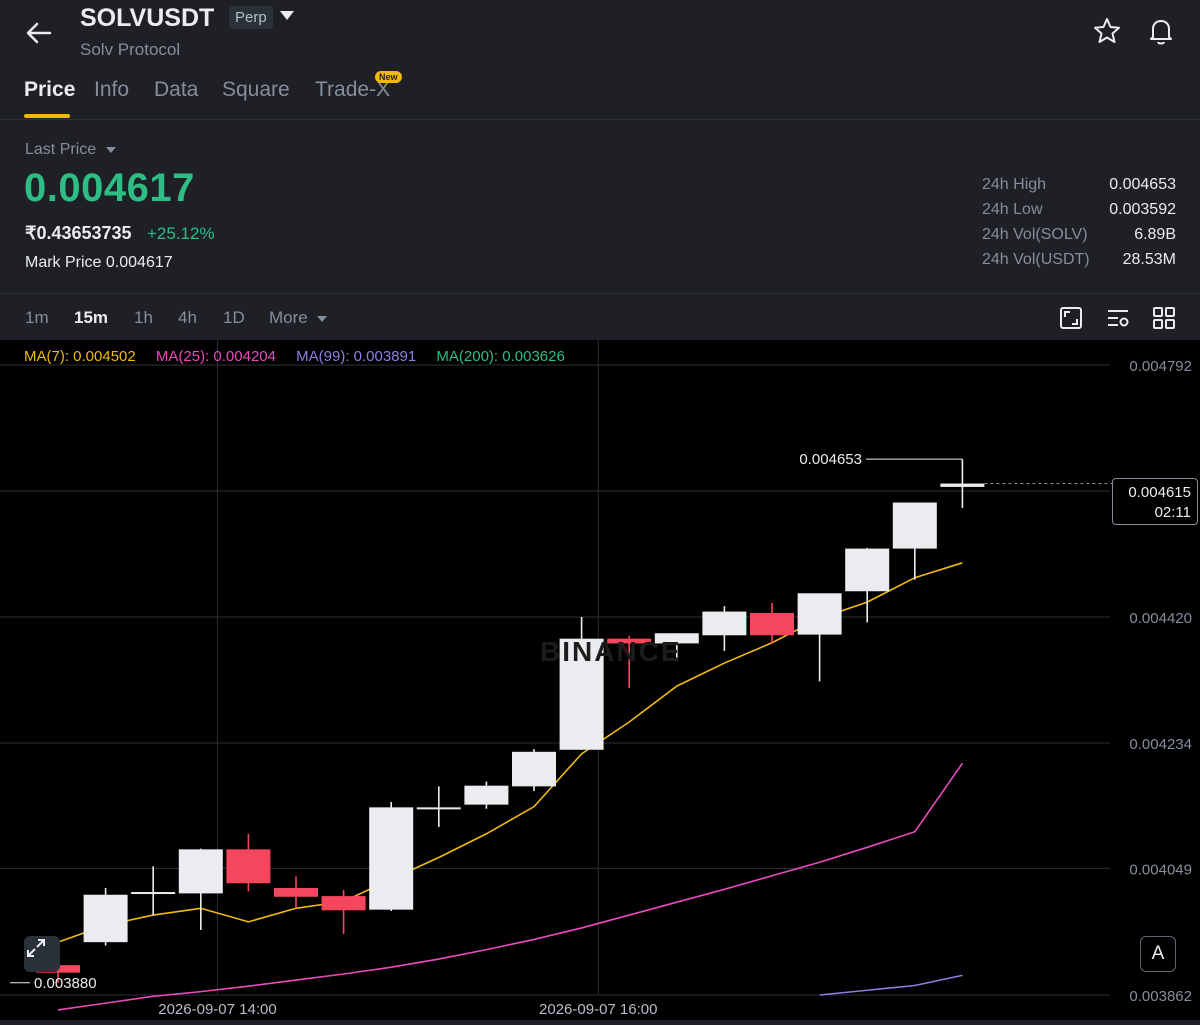  What do you see at coordinates (1155, 501) in the screenshot?
I see `current-price-label: 0.004615 02:11` at bounding box center [1155, 501].